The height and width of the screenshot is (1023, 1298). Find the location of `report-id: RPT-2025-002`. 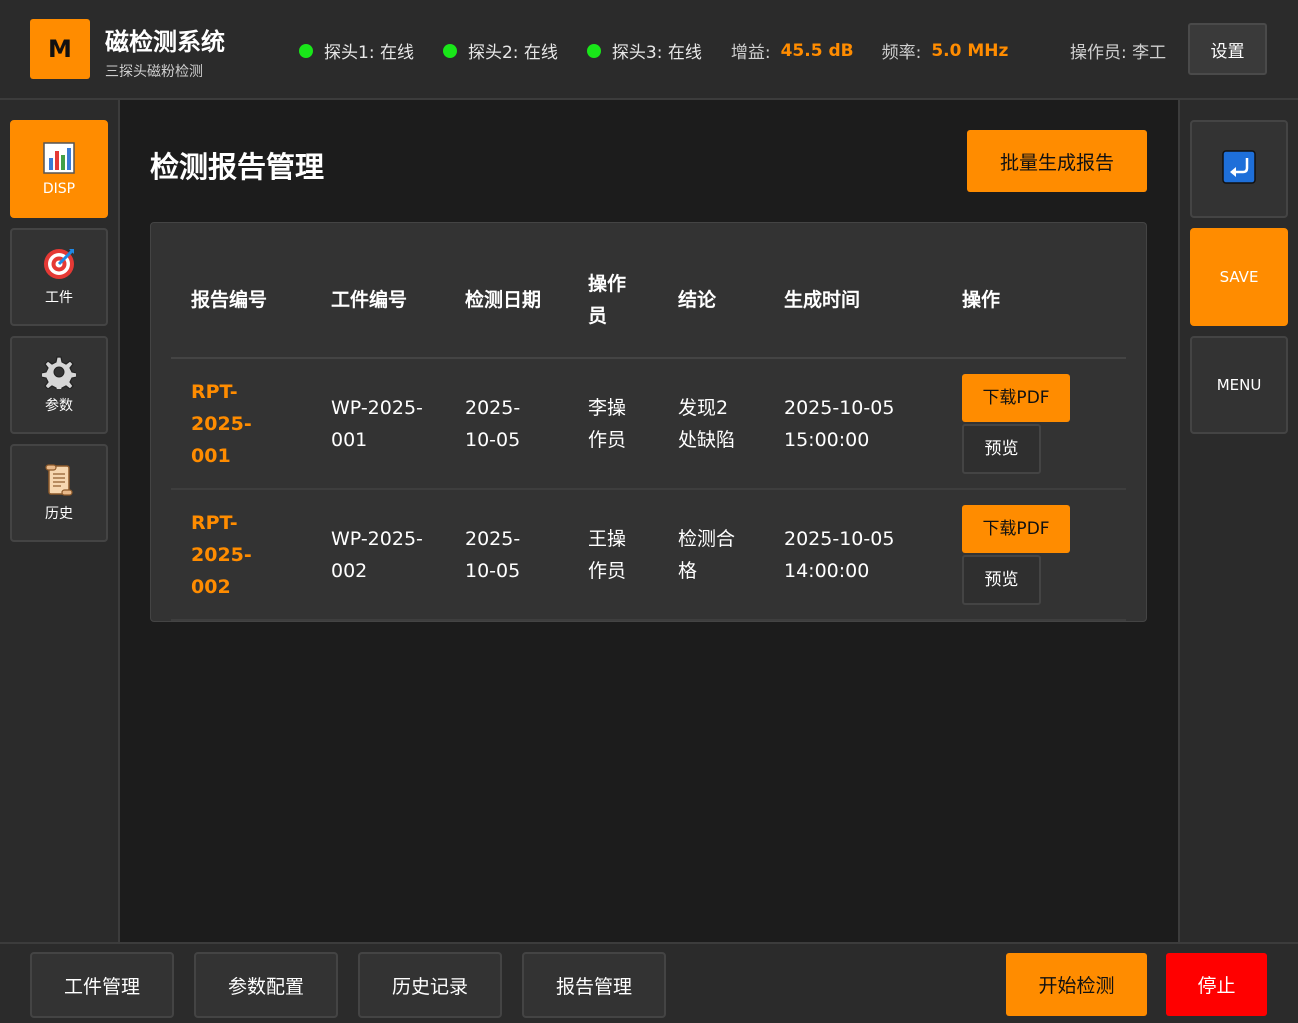

report-id: RPT-2025-002 is located at coordinates (241, 555).